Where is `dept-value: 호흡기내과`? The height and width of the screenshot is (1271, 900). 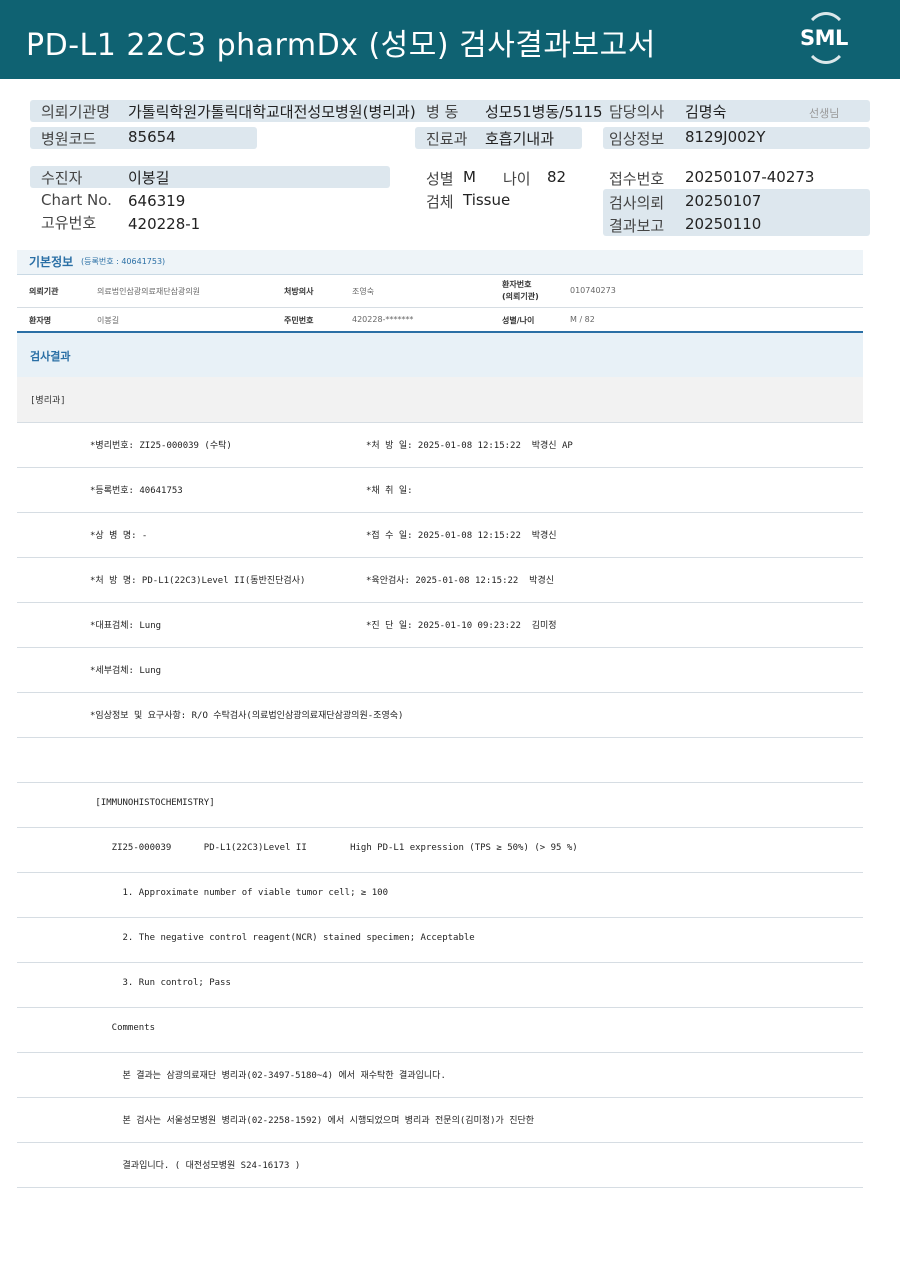 dept-value: 호흡기내과 is located at coordinates (520, 139).